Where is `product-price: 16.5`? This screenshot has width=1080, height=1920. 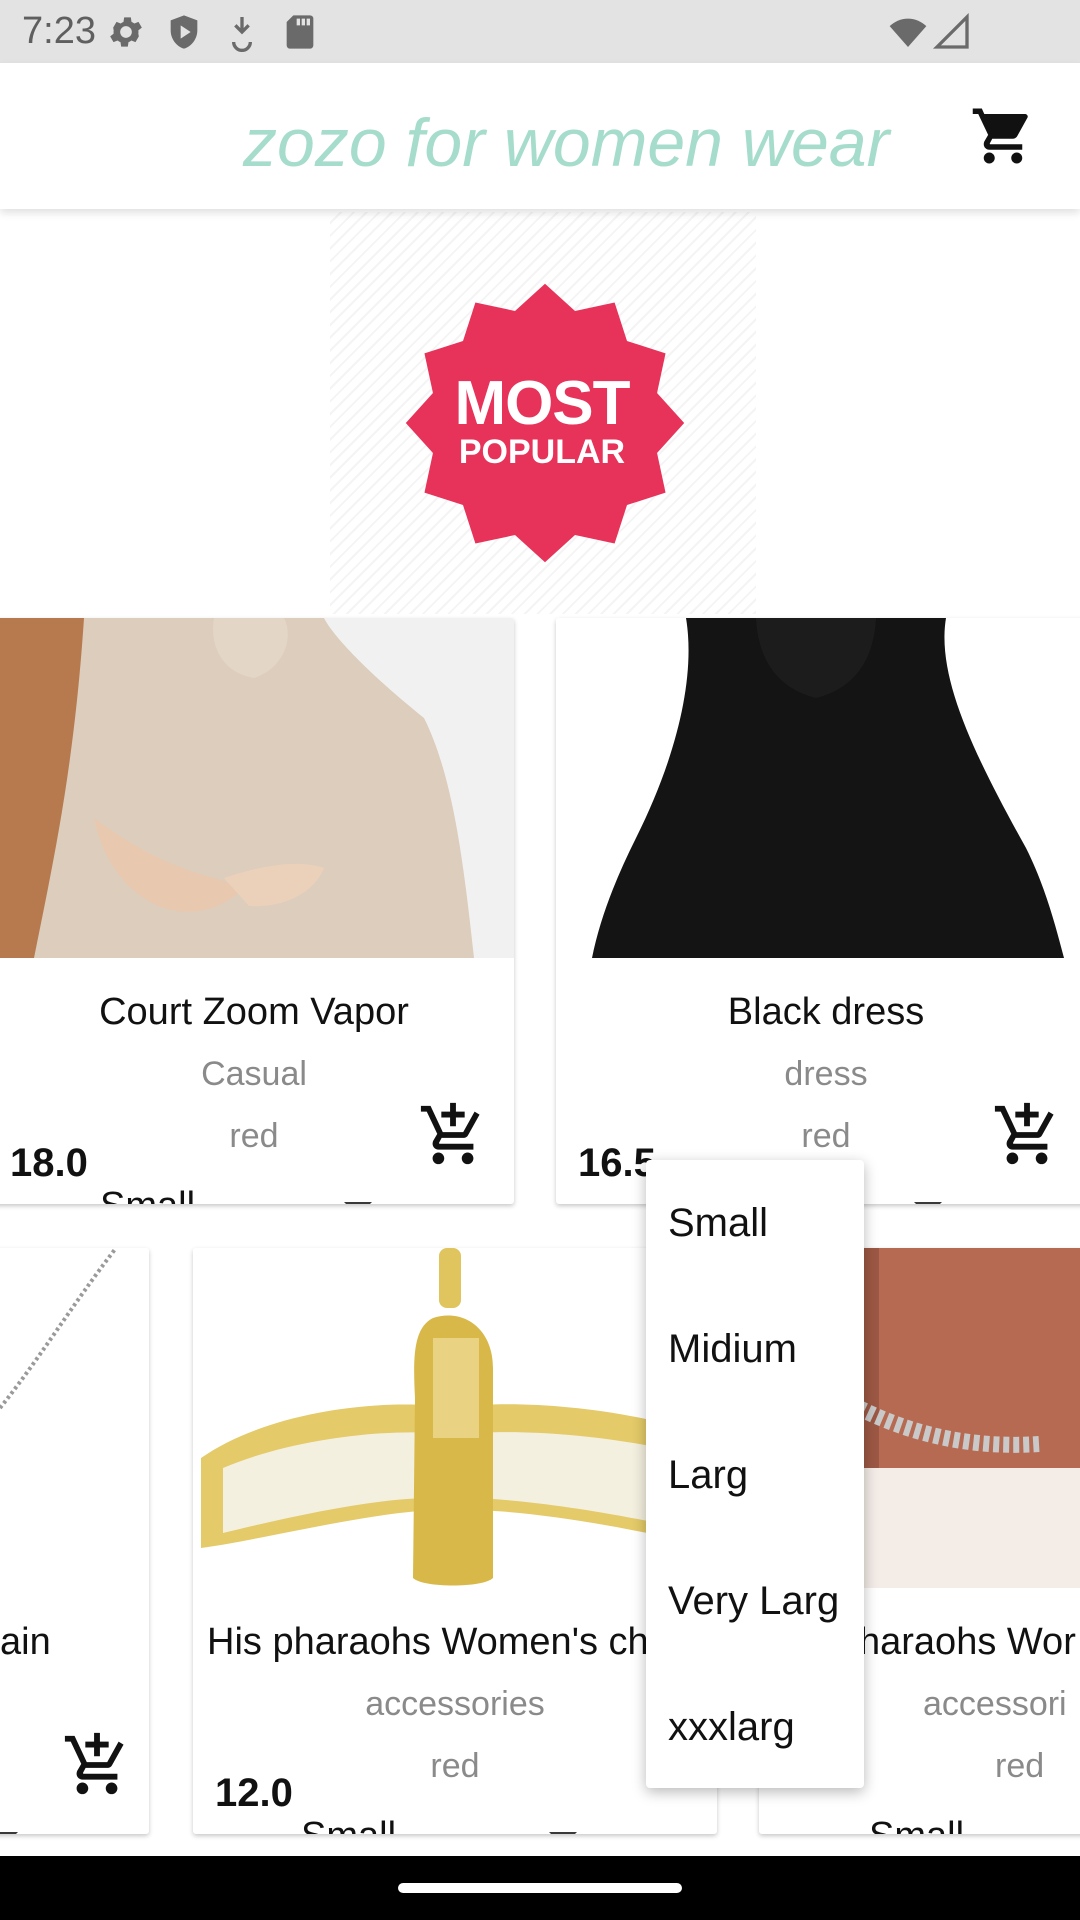 product-price: 16.5 is located at coordinates (617, 1163).